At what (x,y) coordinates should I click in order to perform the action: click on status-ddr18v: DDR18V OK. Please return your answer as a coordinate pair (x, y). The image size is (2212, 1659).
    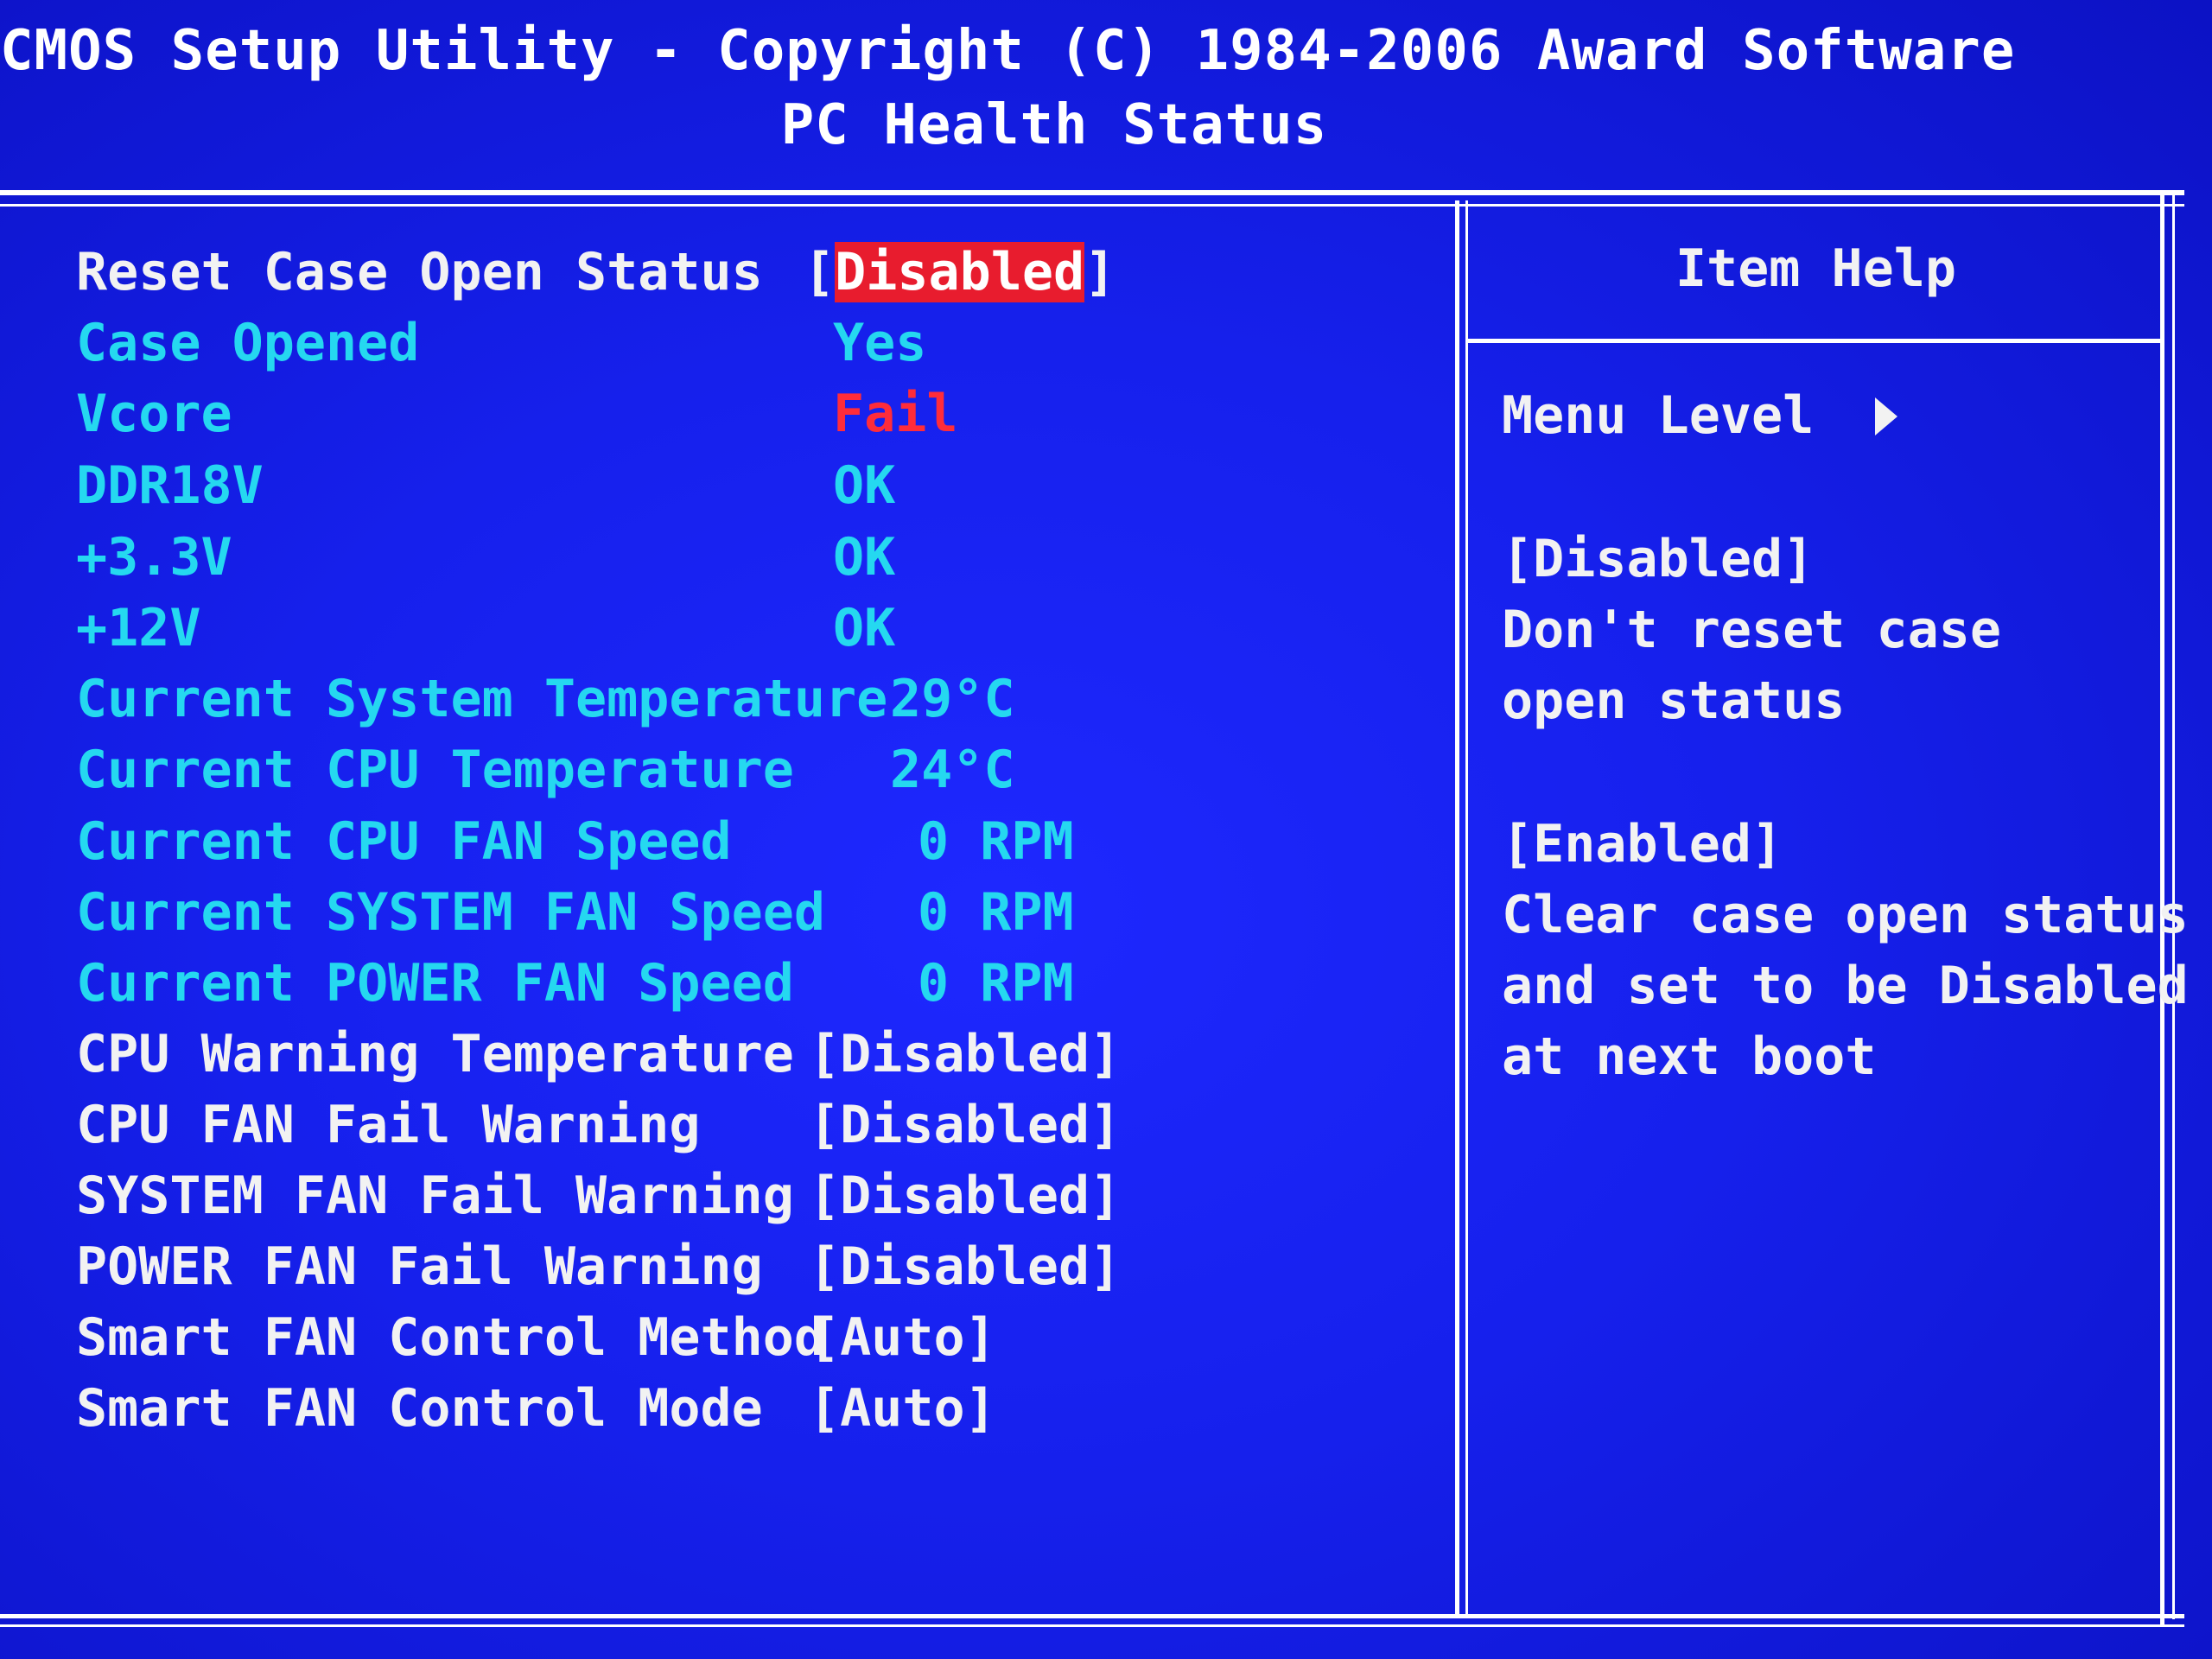
    Looking at the image, I should click on (485, 486).